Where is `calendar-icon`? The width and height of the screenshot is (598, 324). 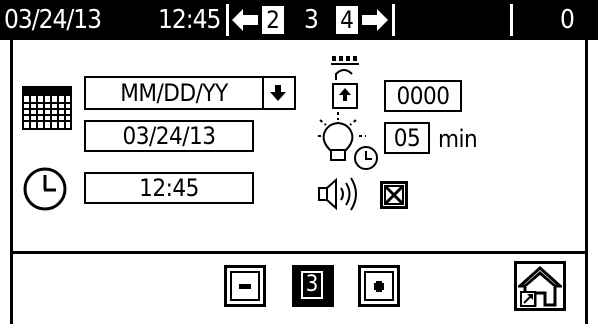
calendar-icon is located at coordinates (47, 108).